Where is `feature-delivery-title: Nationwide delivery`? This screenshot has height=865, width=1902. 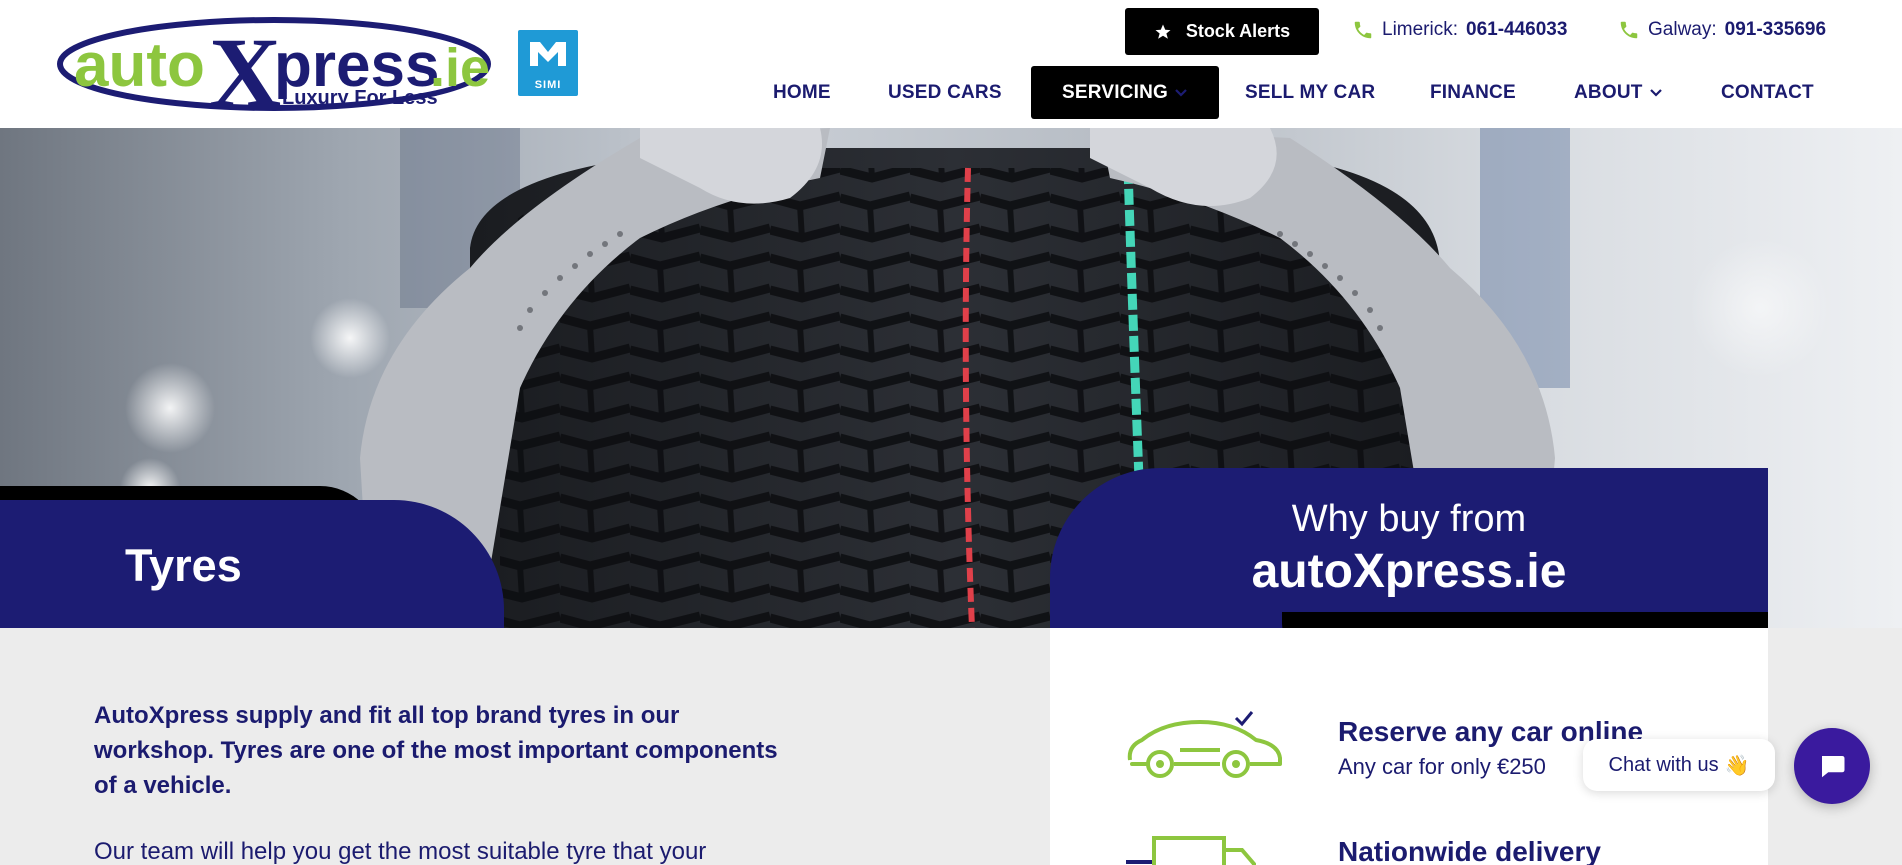 feature-delivery-title: Nationwide delivery is located at coordinates (1469, 850).